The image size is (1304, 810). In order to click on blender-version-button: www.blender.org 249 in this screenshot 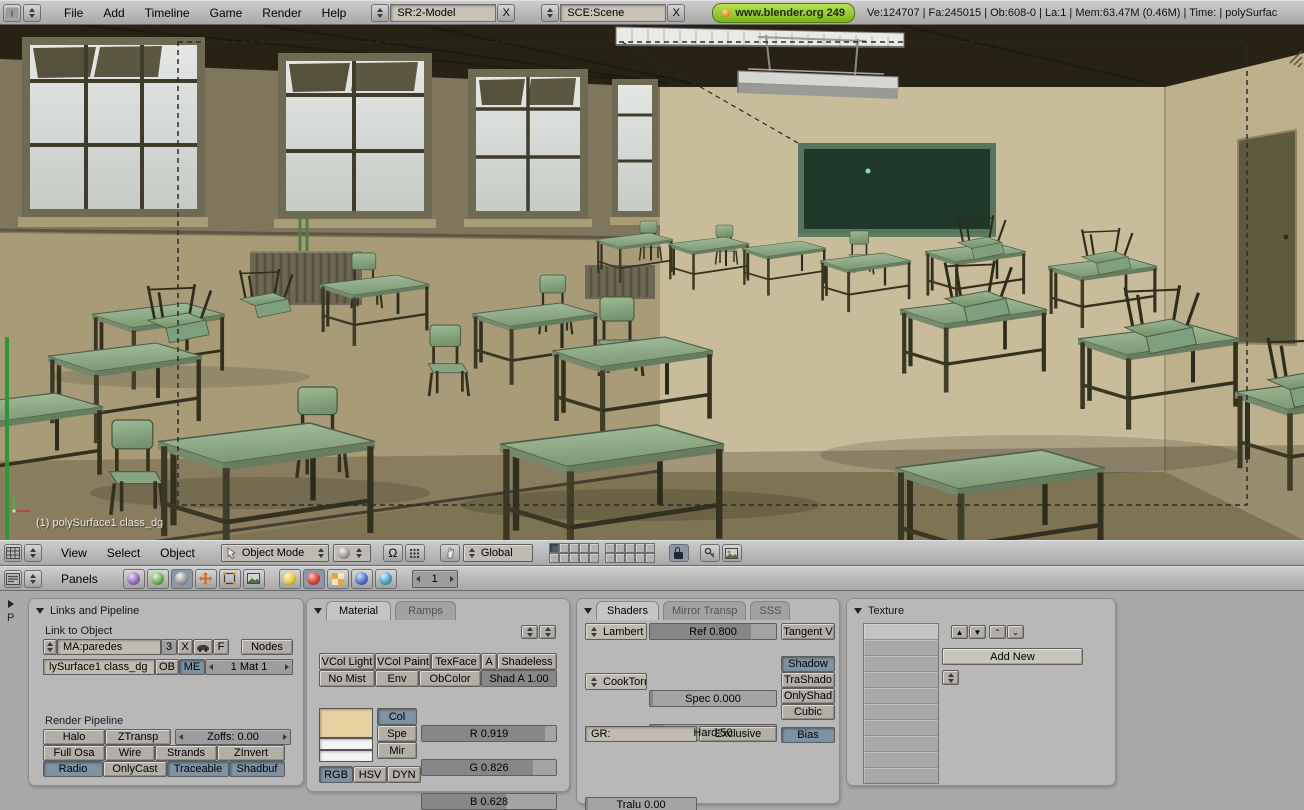, I will do `click(783, 12)`.